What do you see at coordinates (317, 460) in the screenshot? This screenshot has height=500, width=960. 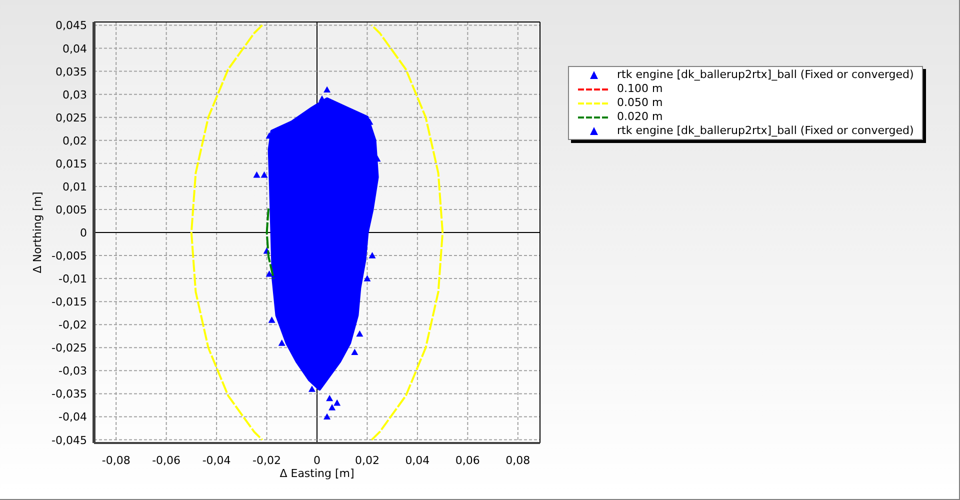 I see `x-tick-label: 0` at bounding box center [317, 460].